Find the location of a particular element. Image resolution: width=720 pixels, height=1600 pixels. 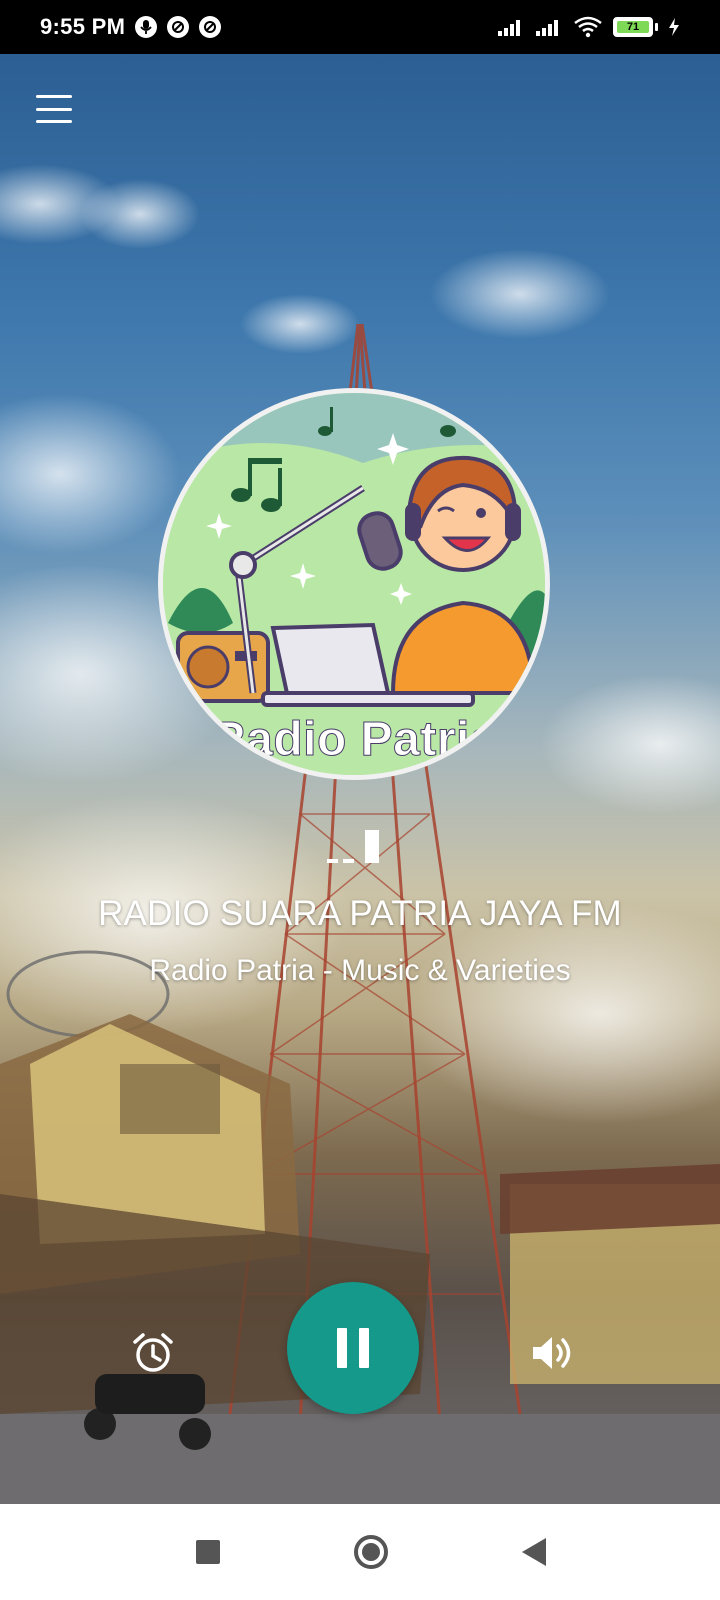

volume-button is located at coordinates (552, 1353).